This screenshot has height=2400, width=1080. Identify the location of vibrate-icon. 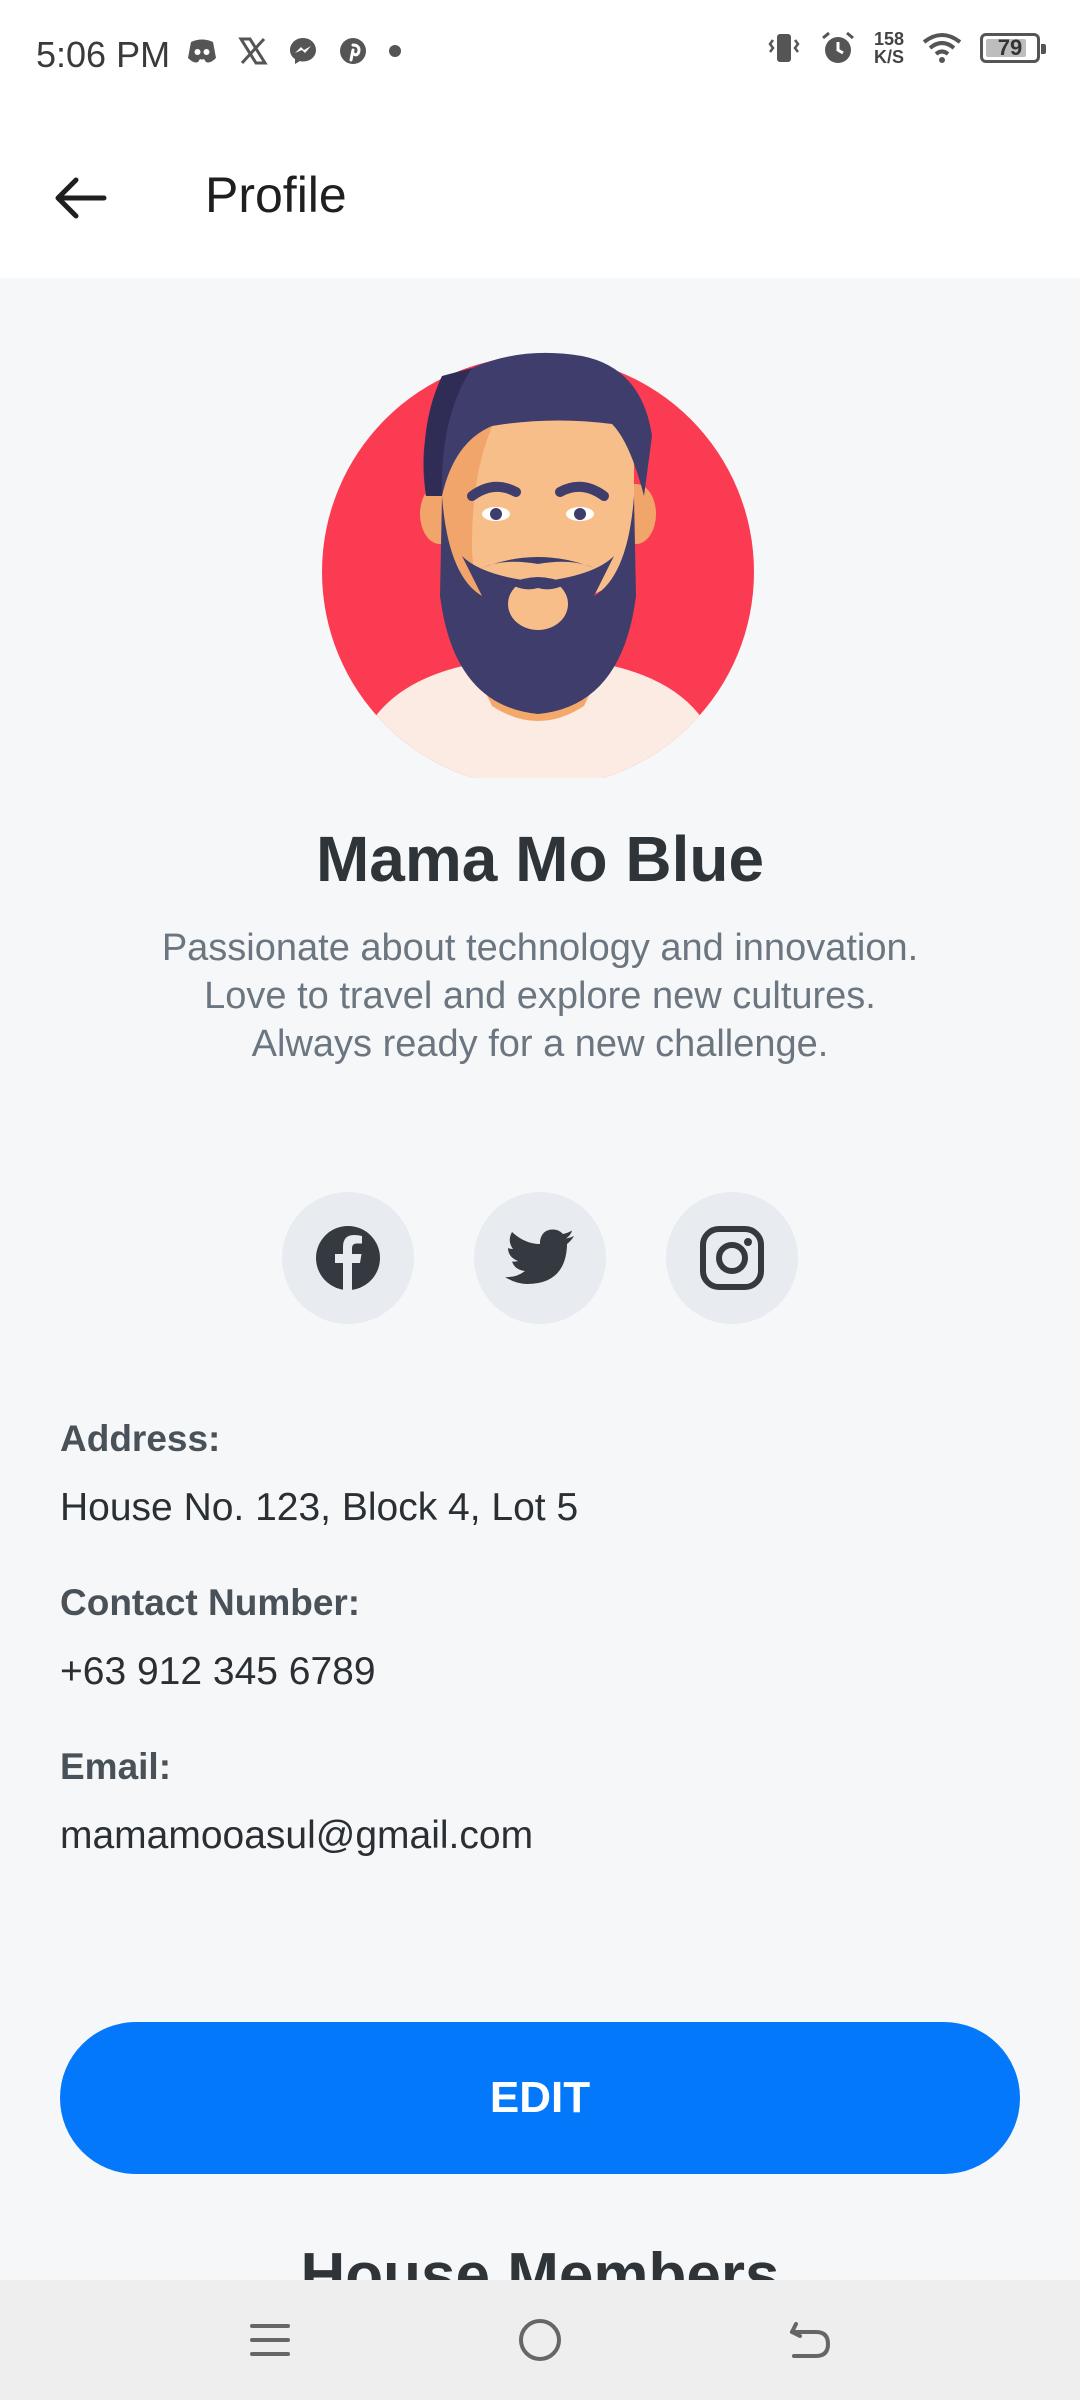
(784, 48).